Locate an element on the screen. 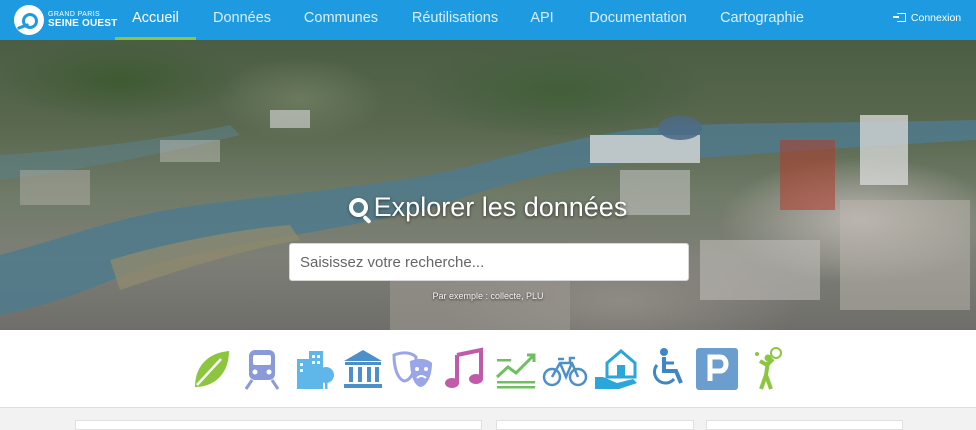  nav-api: API is located at coordinates (542, 20).